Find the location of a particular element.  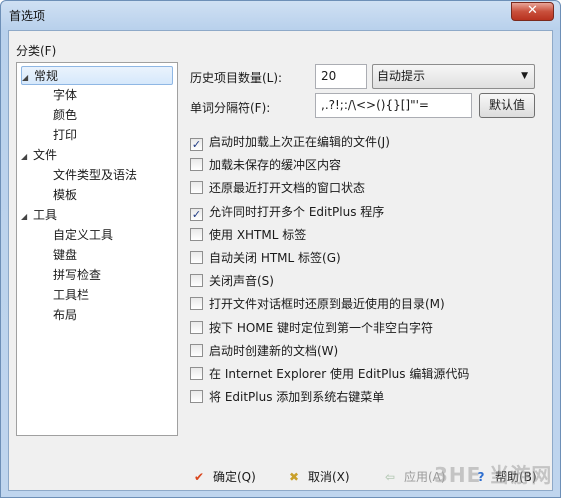

window-title: 首选项 is located at coordinates (27, 16).